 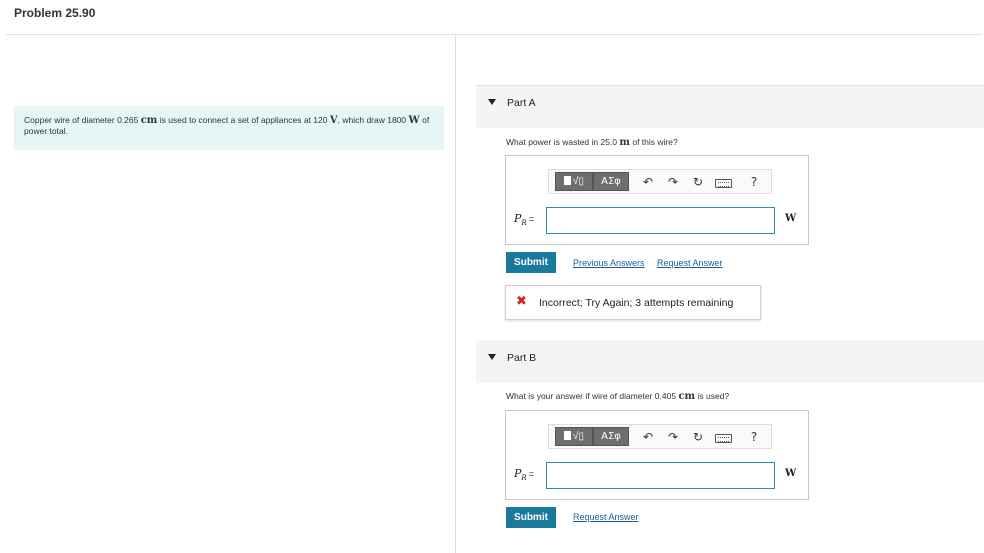 What do you see at coordinates (455, 294) in the screenshot?
I see `column-divider` at bounding box center [455, 294].